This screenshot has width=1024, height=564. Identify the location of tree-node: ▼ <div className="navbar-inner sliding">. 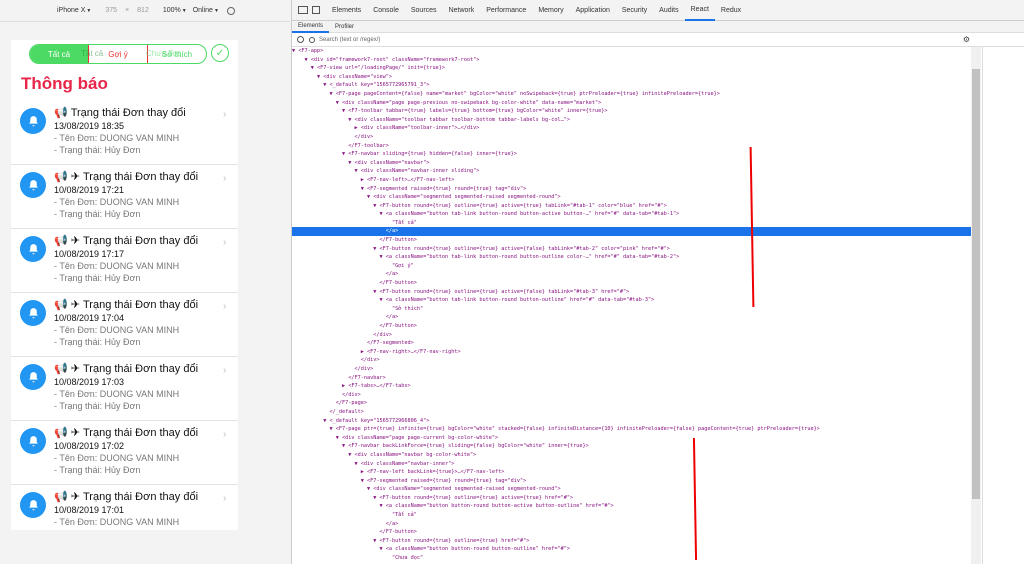
(632, 171).